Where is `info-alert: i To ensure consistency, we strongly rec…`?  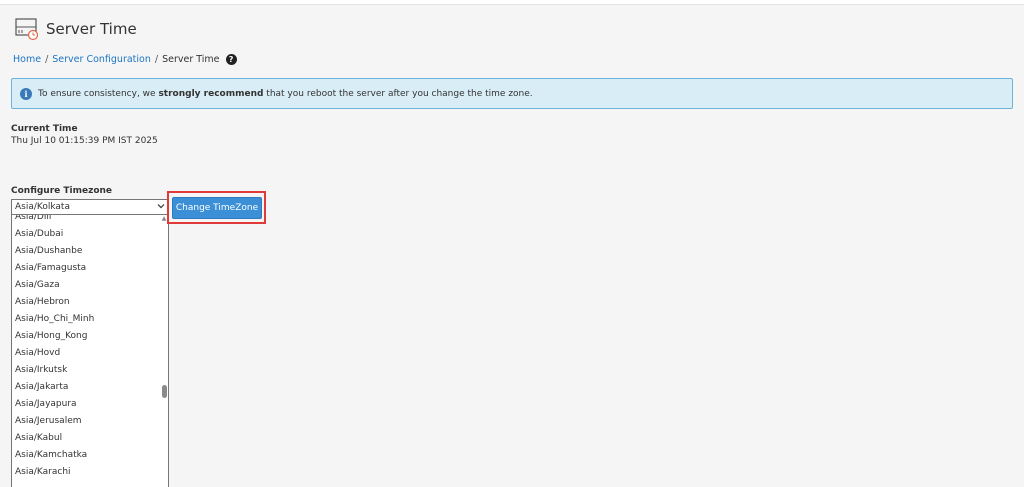
info-alert: i To ensure consistency, we strongly rec… is located at coordinates (512, 93).